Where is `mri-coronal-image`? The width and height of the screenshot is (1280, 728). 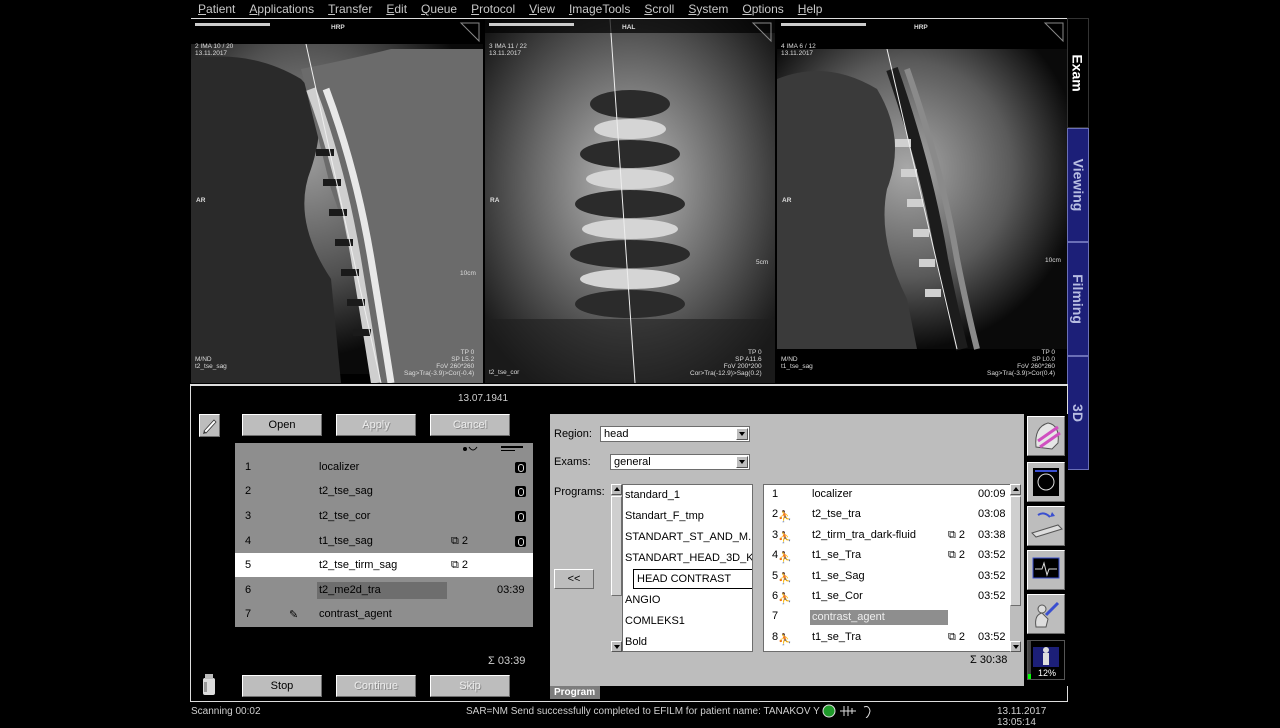 mri-coronal-image is located at coordinates (630, 201).